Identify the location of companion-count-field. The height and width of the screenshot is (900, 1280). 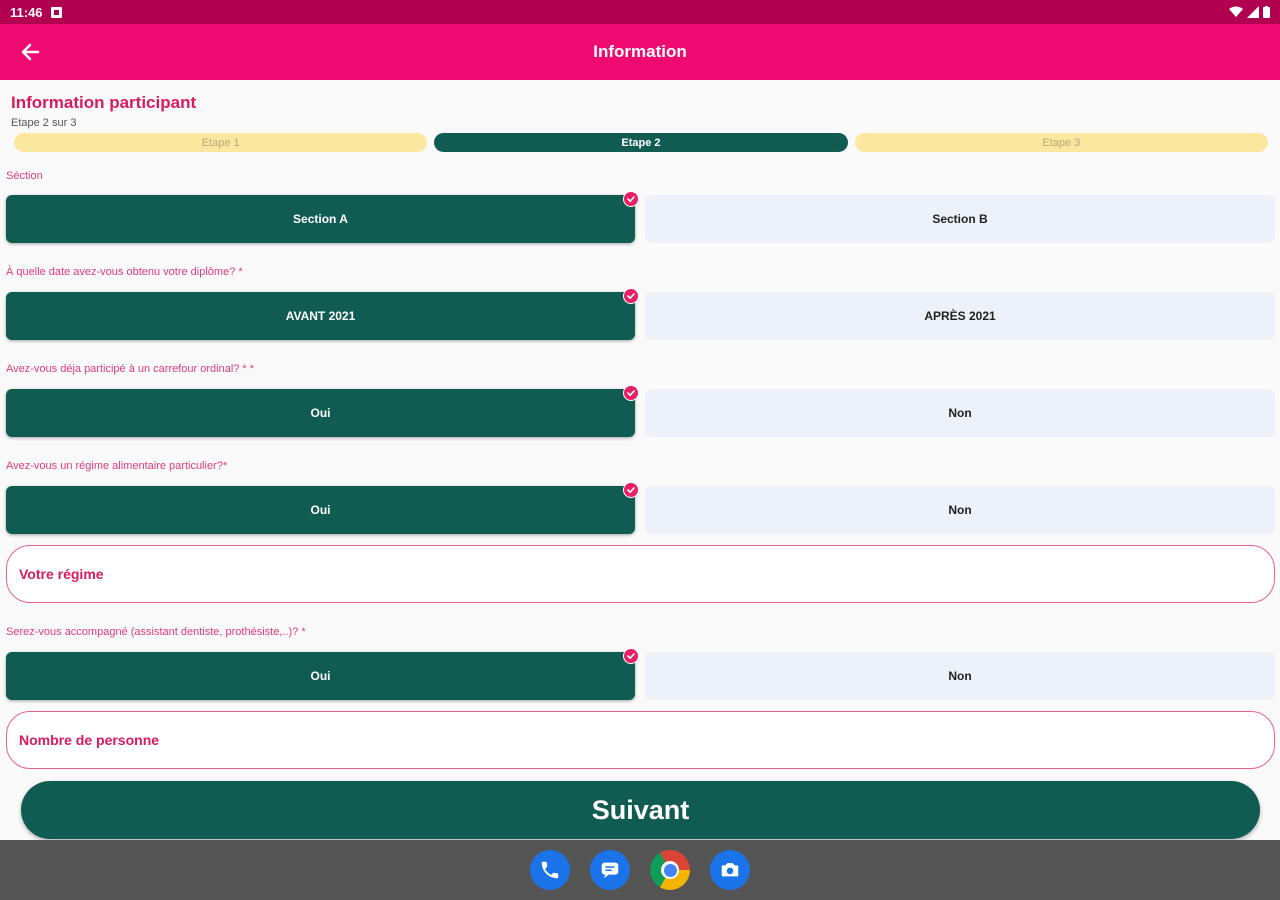
(640, 740).